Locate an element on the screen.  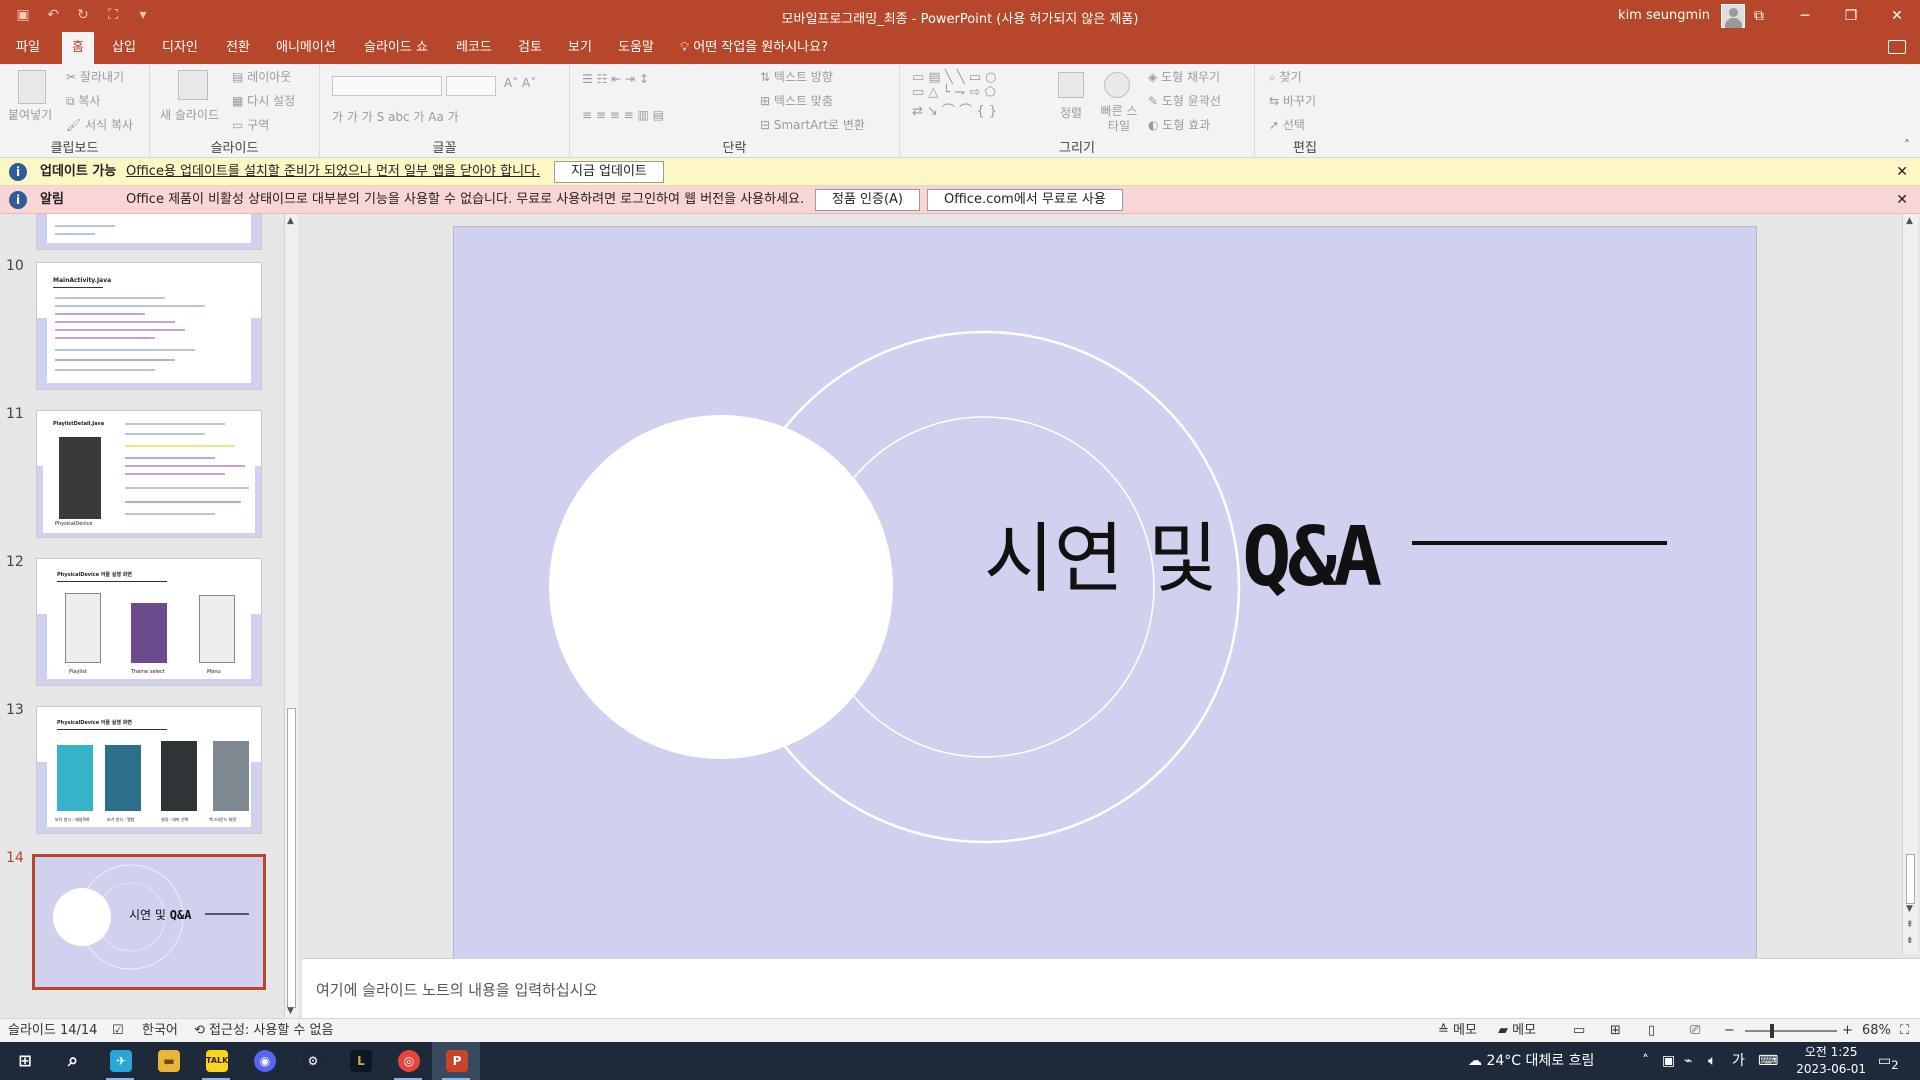
search-button: ⌕ is located at coordinates (72, 1061).